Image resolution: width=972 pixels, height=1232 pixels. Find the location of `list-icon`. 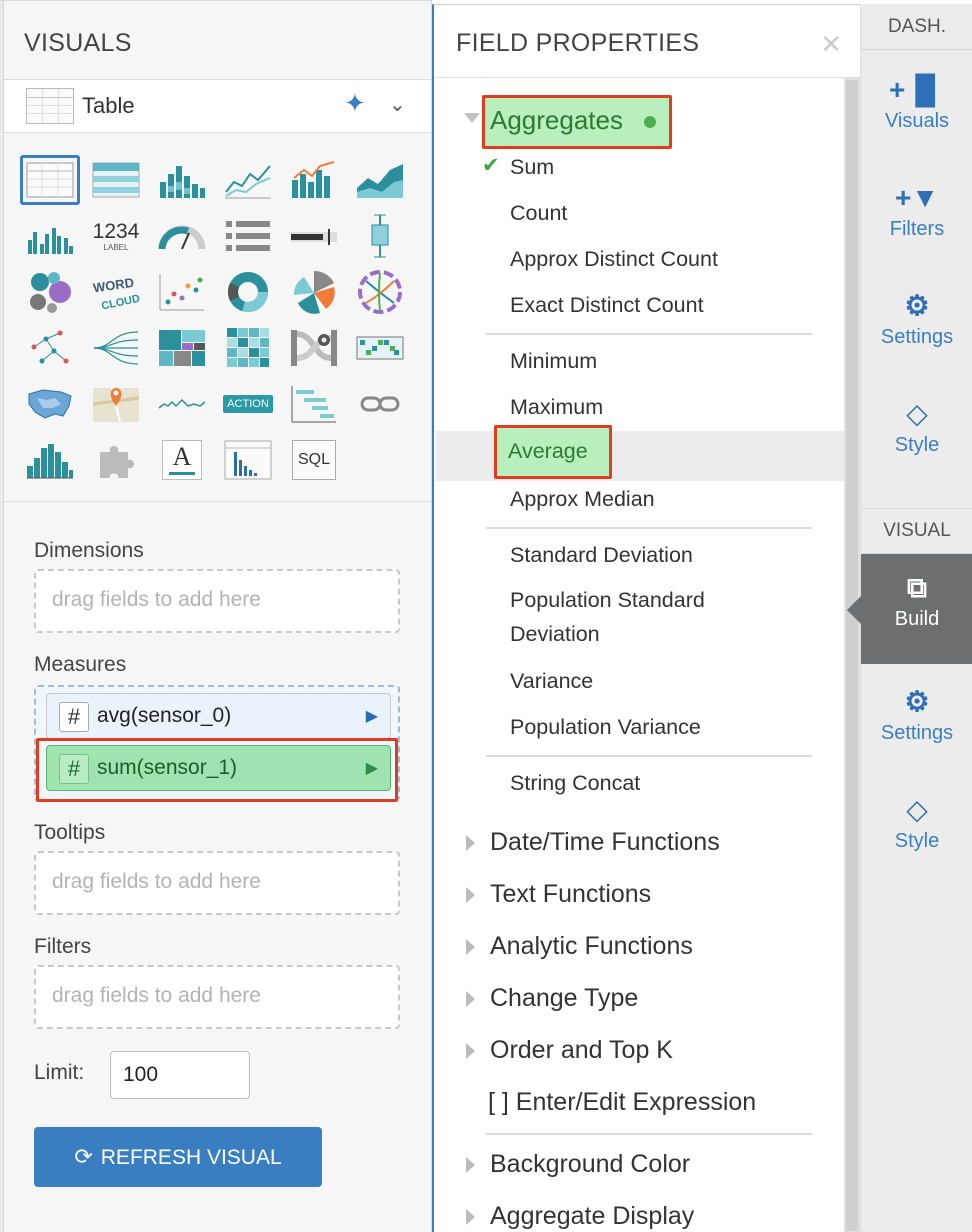

list-icon is located at coordinates (248, 236).